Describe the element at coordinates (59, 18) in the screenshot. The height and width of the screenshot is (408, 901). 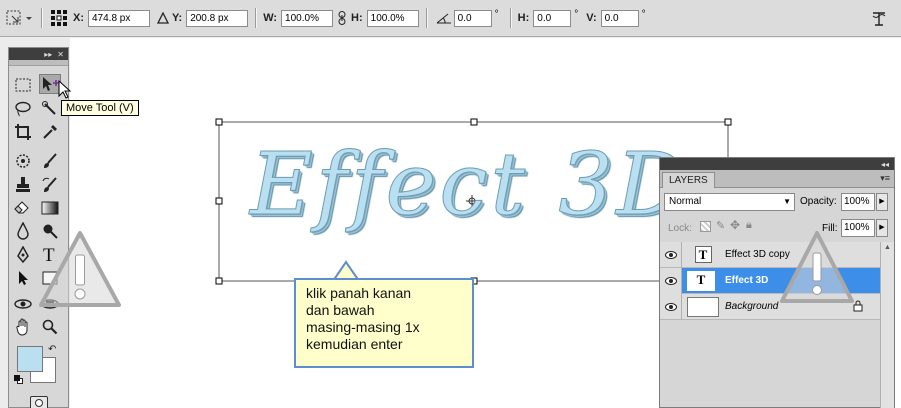
I see `reference-point-icon` at that location.